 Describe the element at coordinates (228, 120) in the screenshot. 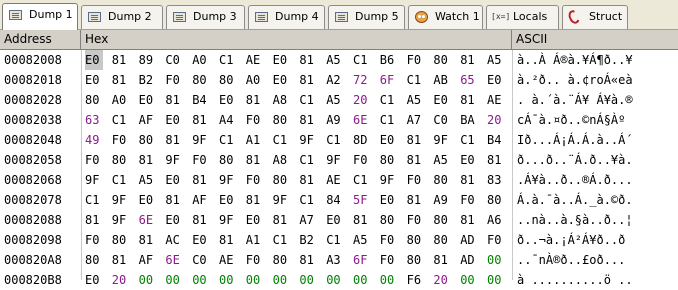

I see `hex-byte: A4` at that location.